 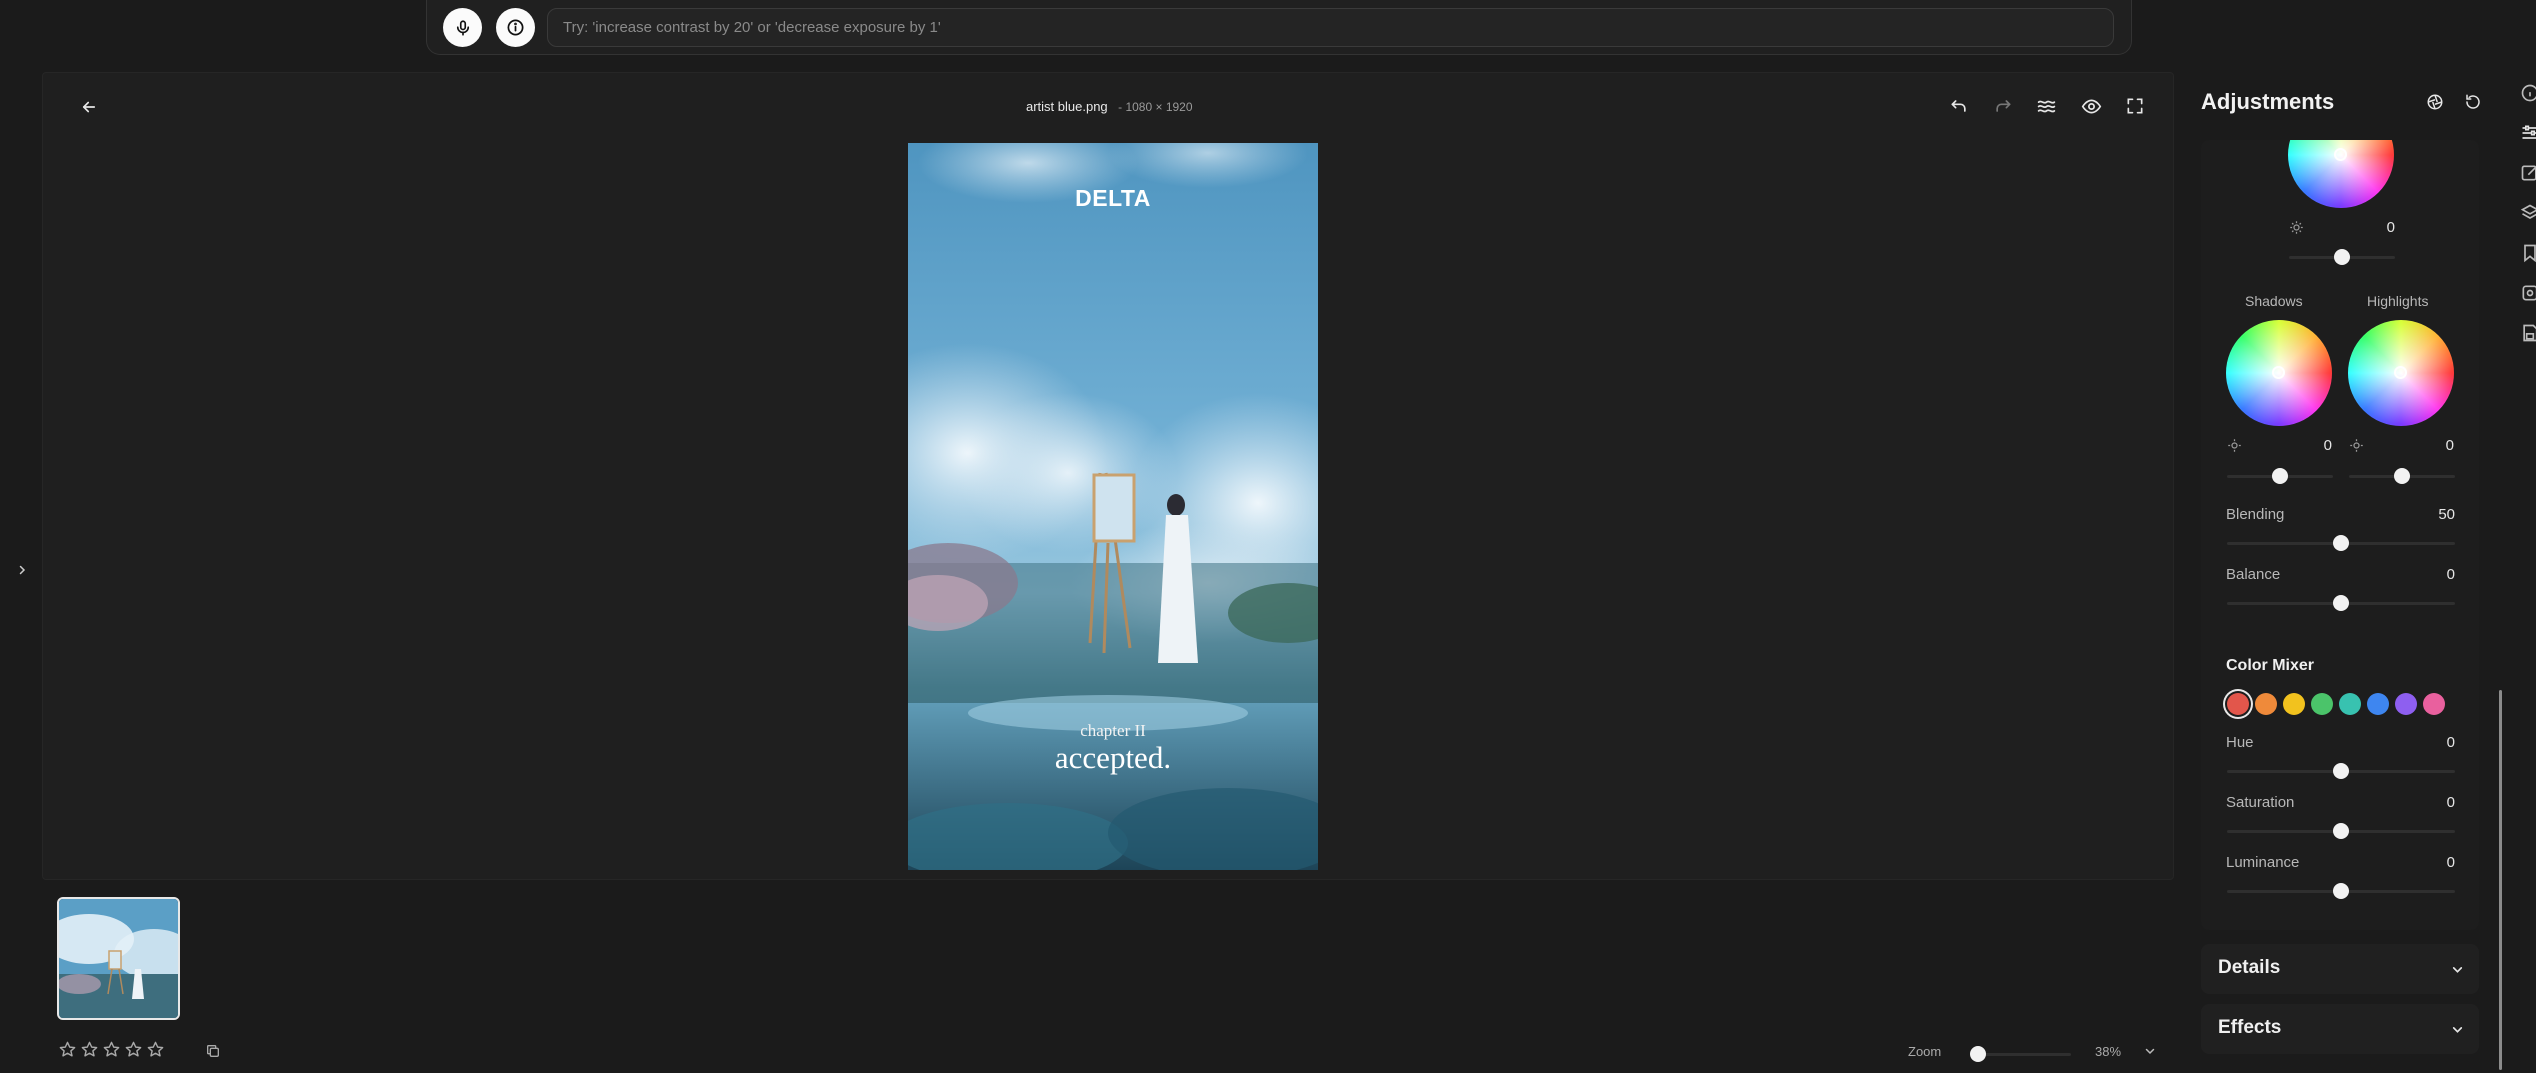 What do you see at coordinates (2500, 880) in the screenshot?
I see `panel-scrollbar` at bounding box center [2500, 880].